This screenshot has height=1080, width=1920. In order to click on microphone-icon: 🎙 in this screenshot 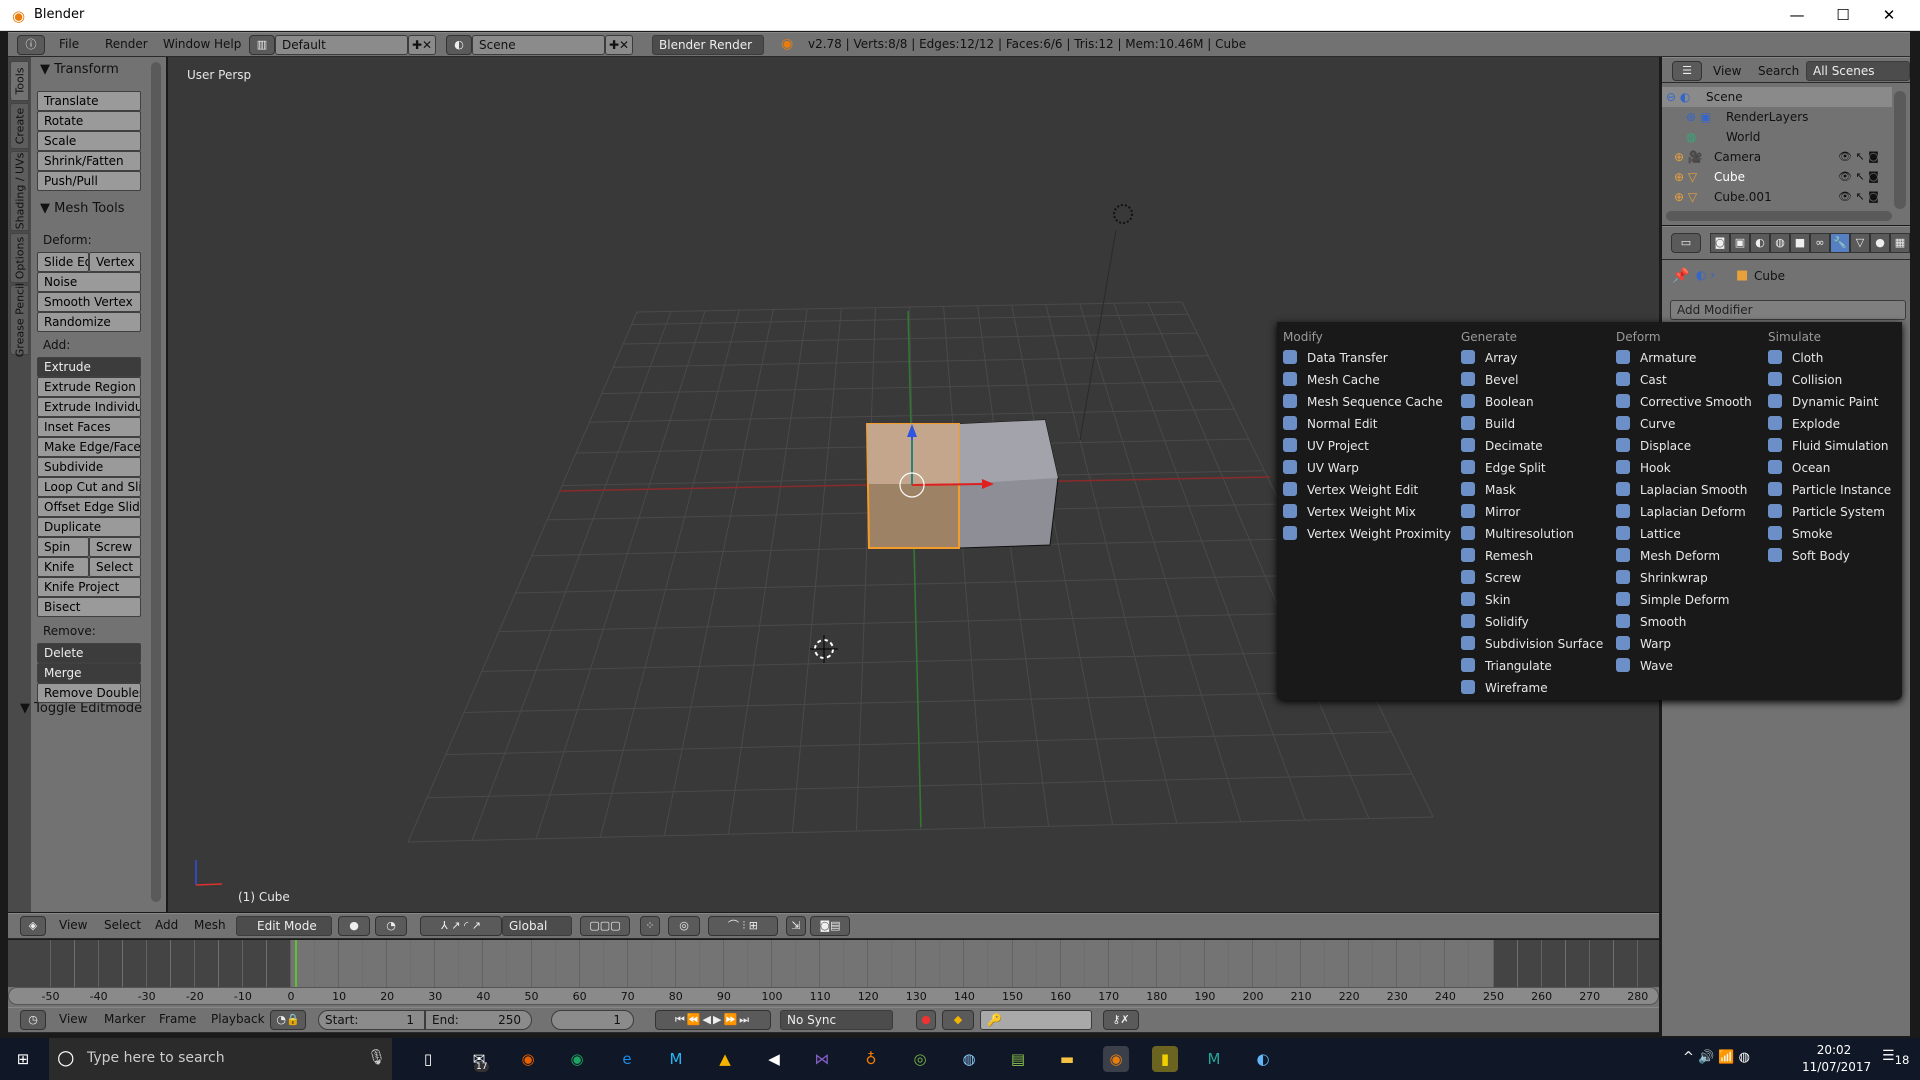, I will do `click(376, 1057)`.